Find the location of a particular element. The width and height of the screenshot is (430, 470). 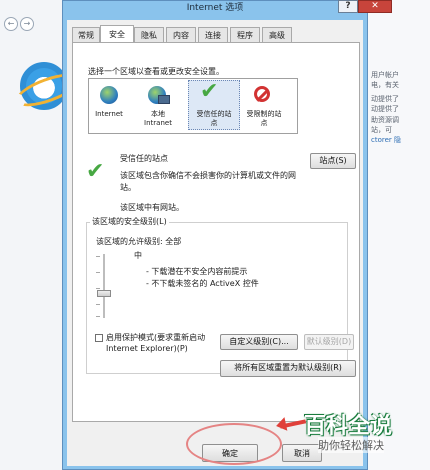

security-slider-thumb is located at coordinates (104, 293).